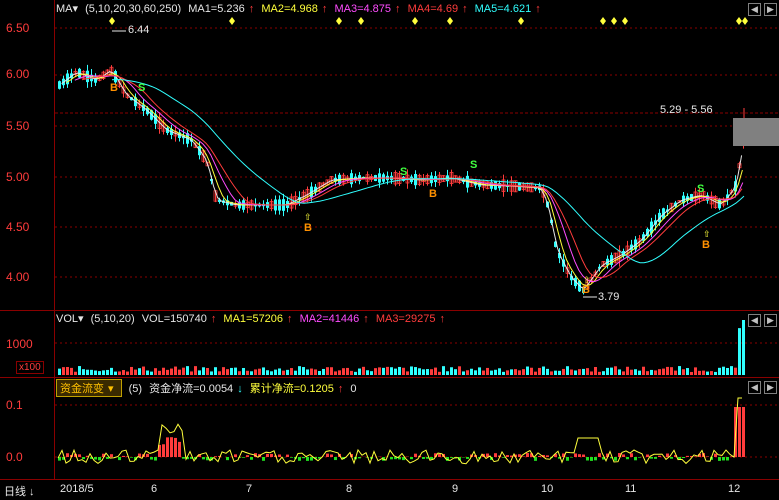 The height and width of the screenshot is (500, 779). What do you see at coordinates (138, 30) in the screenshot?
I see `high-price-label: 6.44` at bounding box center [138, 30].